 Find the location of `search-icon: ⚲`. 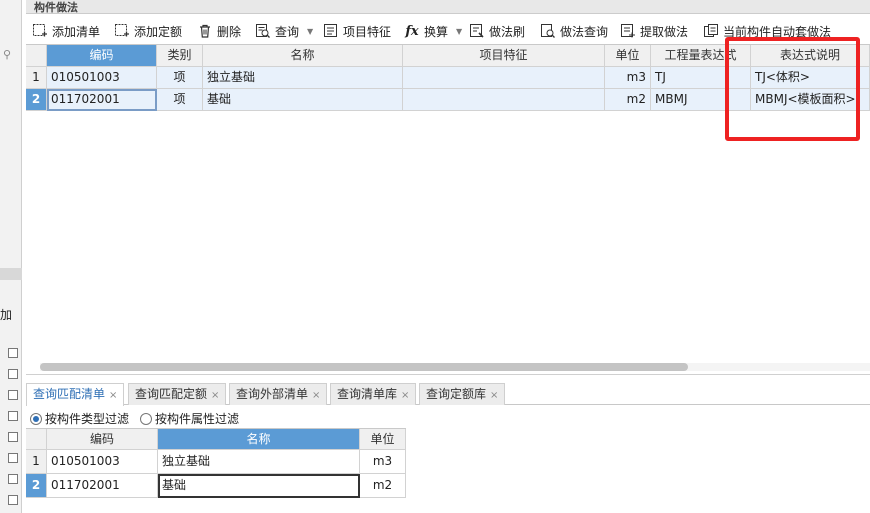

search-icon: ⚲ is located at coordinates (7, 54).